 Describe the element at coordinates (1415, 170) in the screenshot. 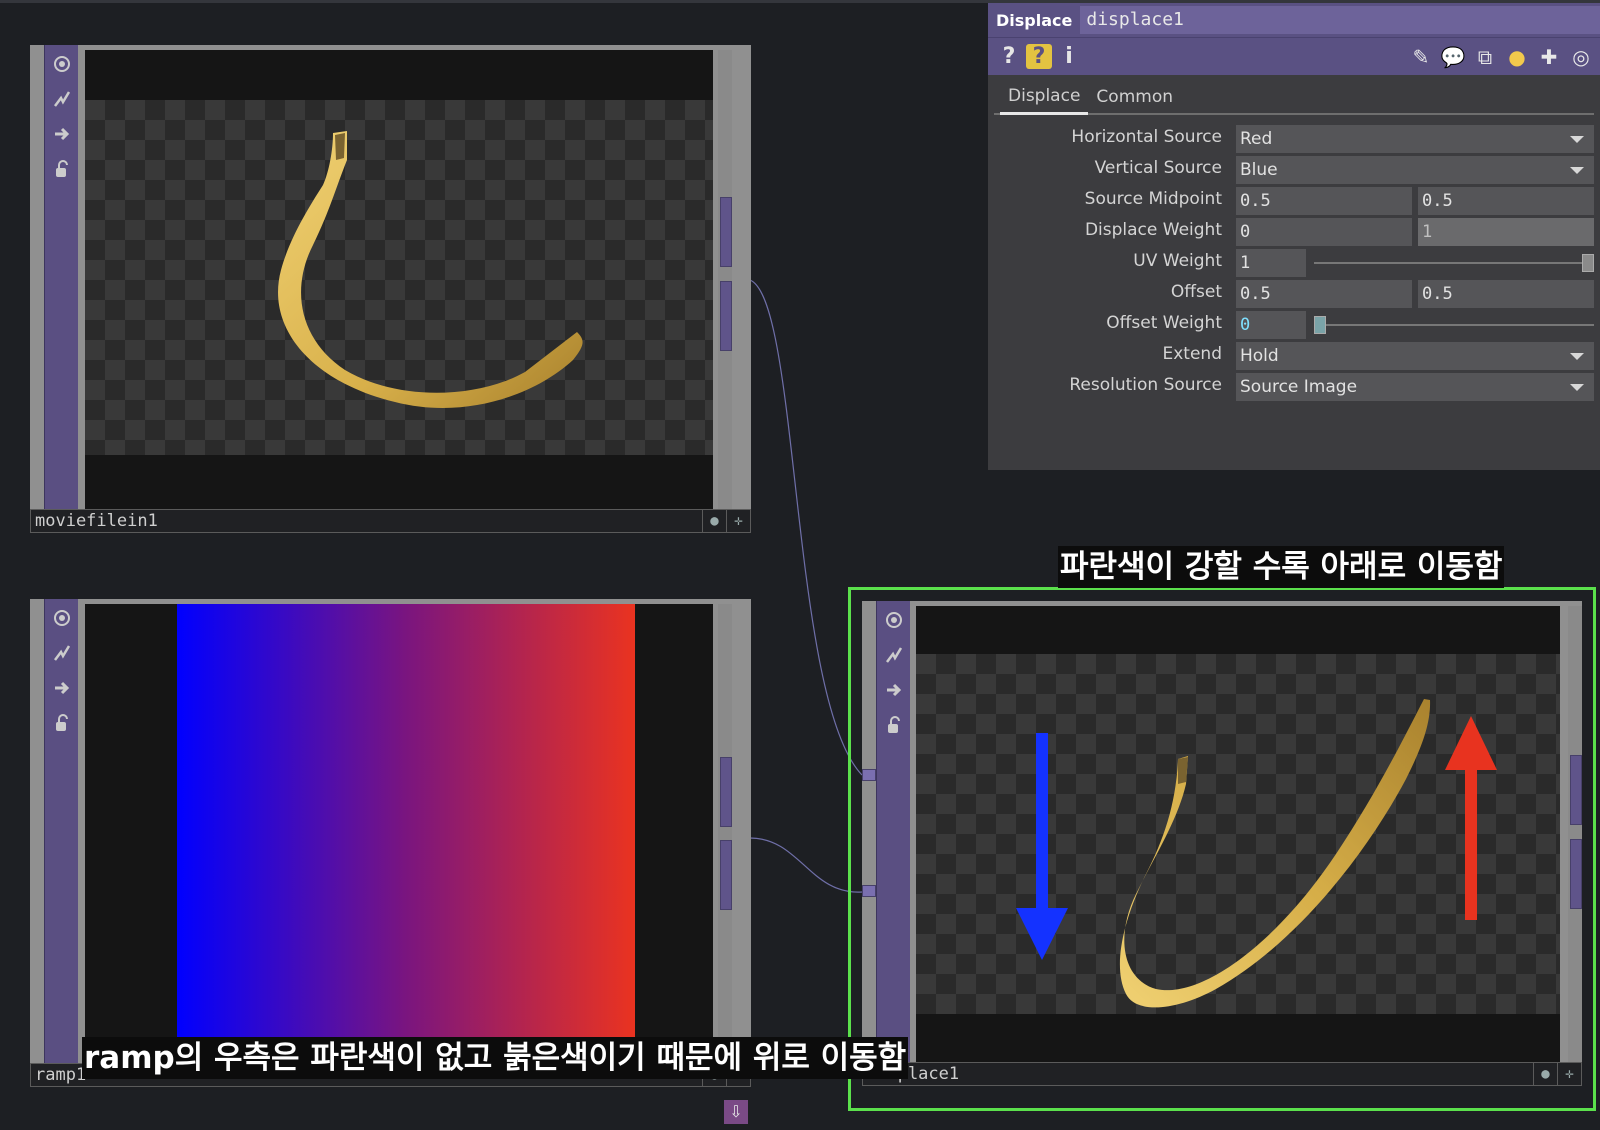

I see `vertical-source-dropdown: Blue` at that location.